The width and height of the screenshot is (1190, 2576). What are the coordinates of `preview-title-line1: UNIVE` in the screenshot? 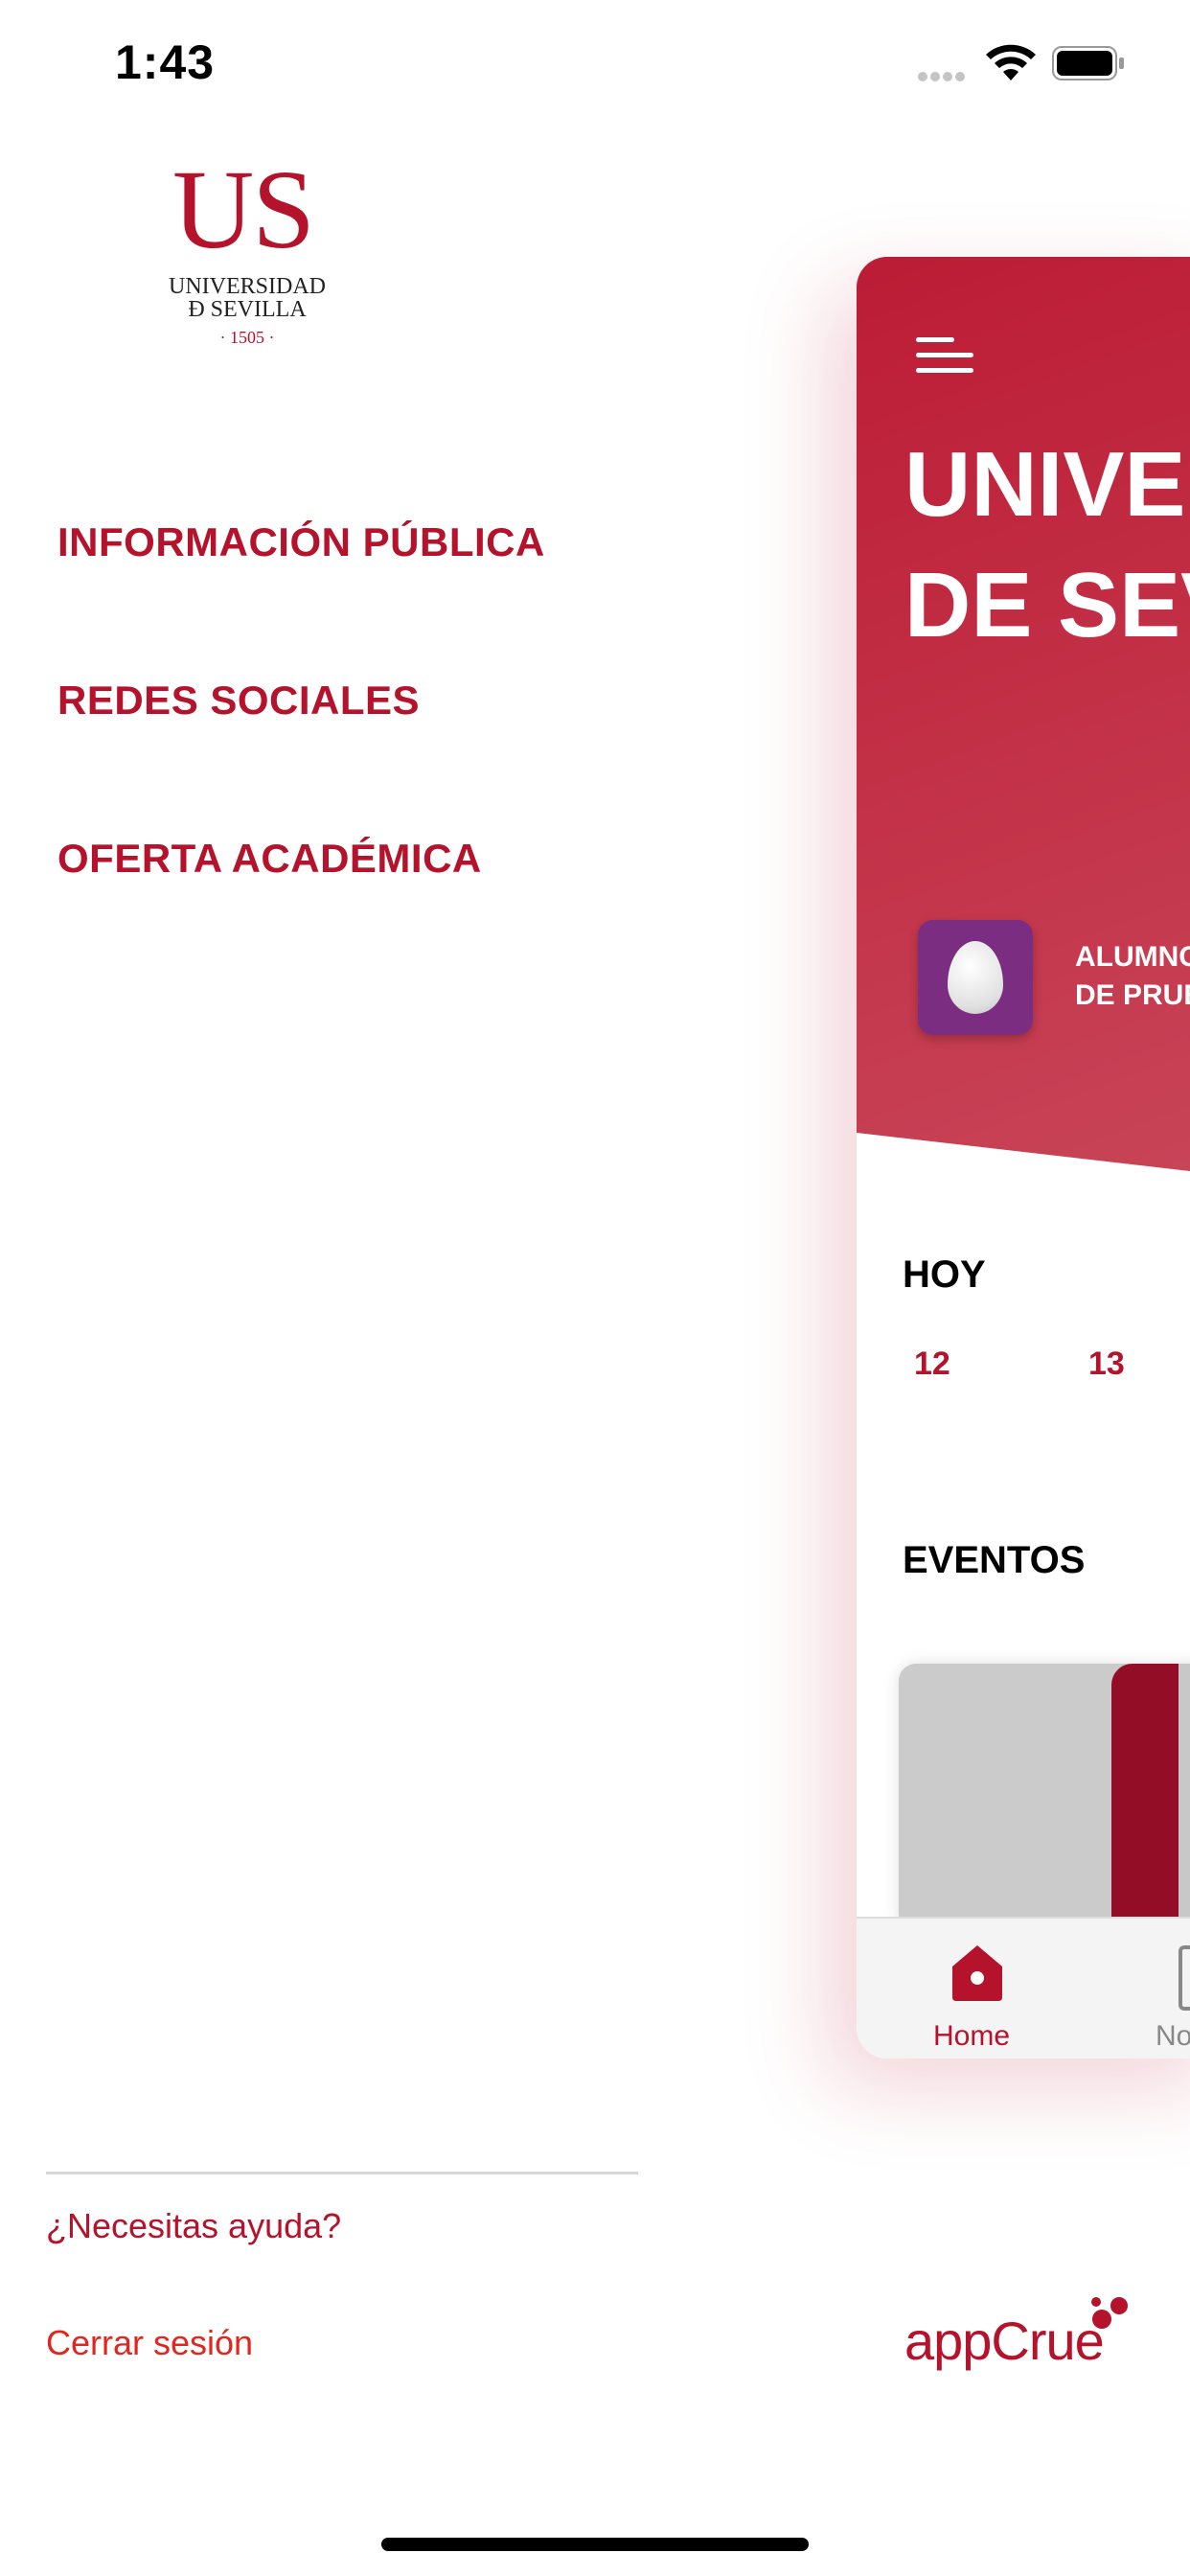 It's located at (1045, 484).